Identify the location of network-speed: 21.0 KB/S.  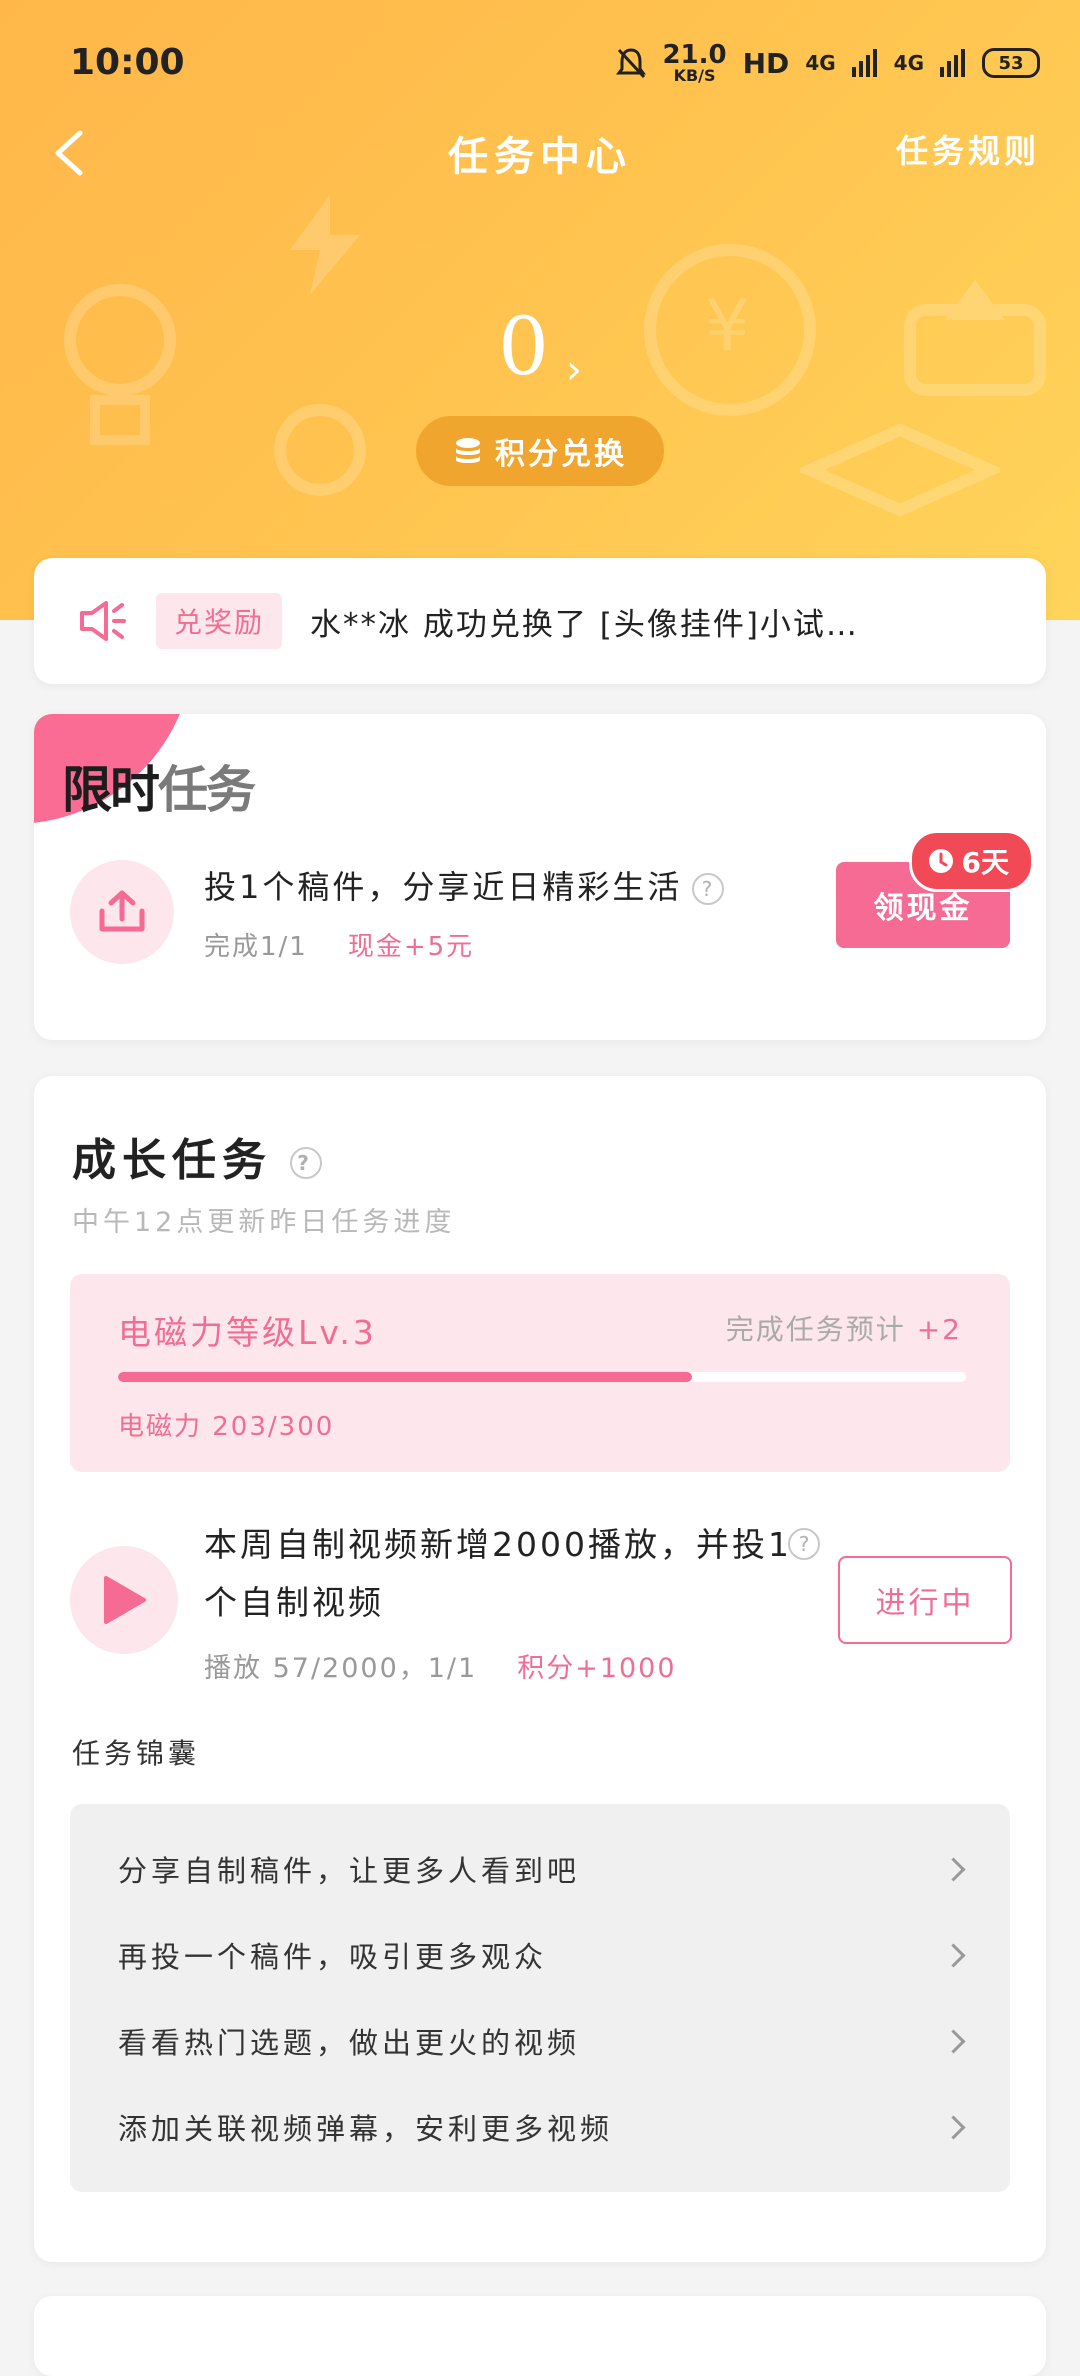
(694, 63).